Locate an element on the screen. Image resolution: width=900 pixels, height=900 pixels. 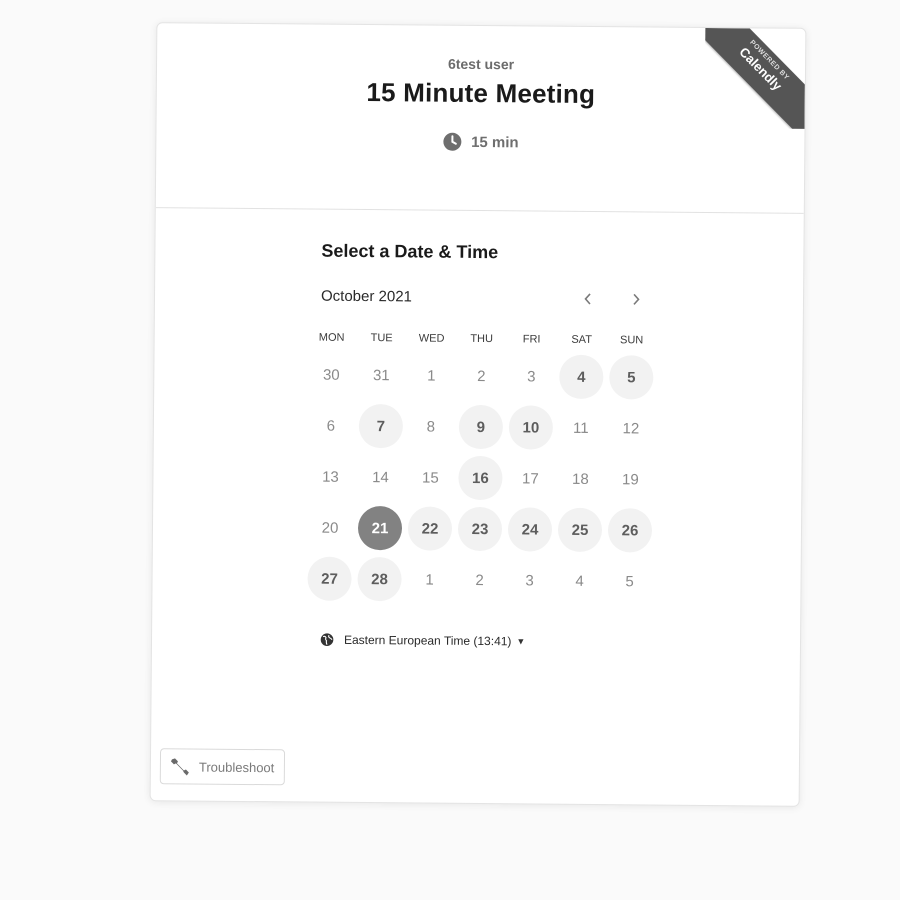
calendar-day-available: 23 is located at coordinates (480, 529).